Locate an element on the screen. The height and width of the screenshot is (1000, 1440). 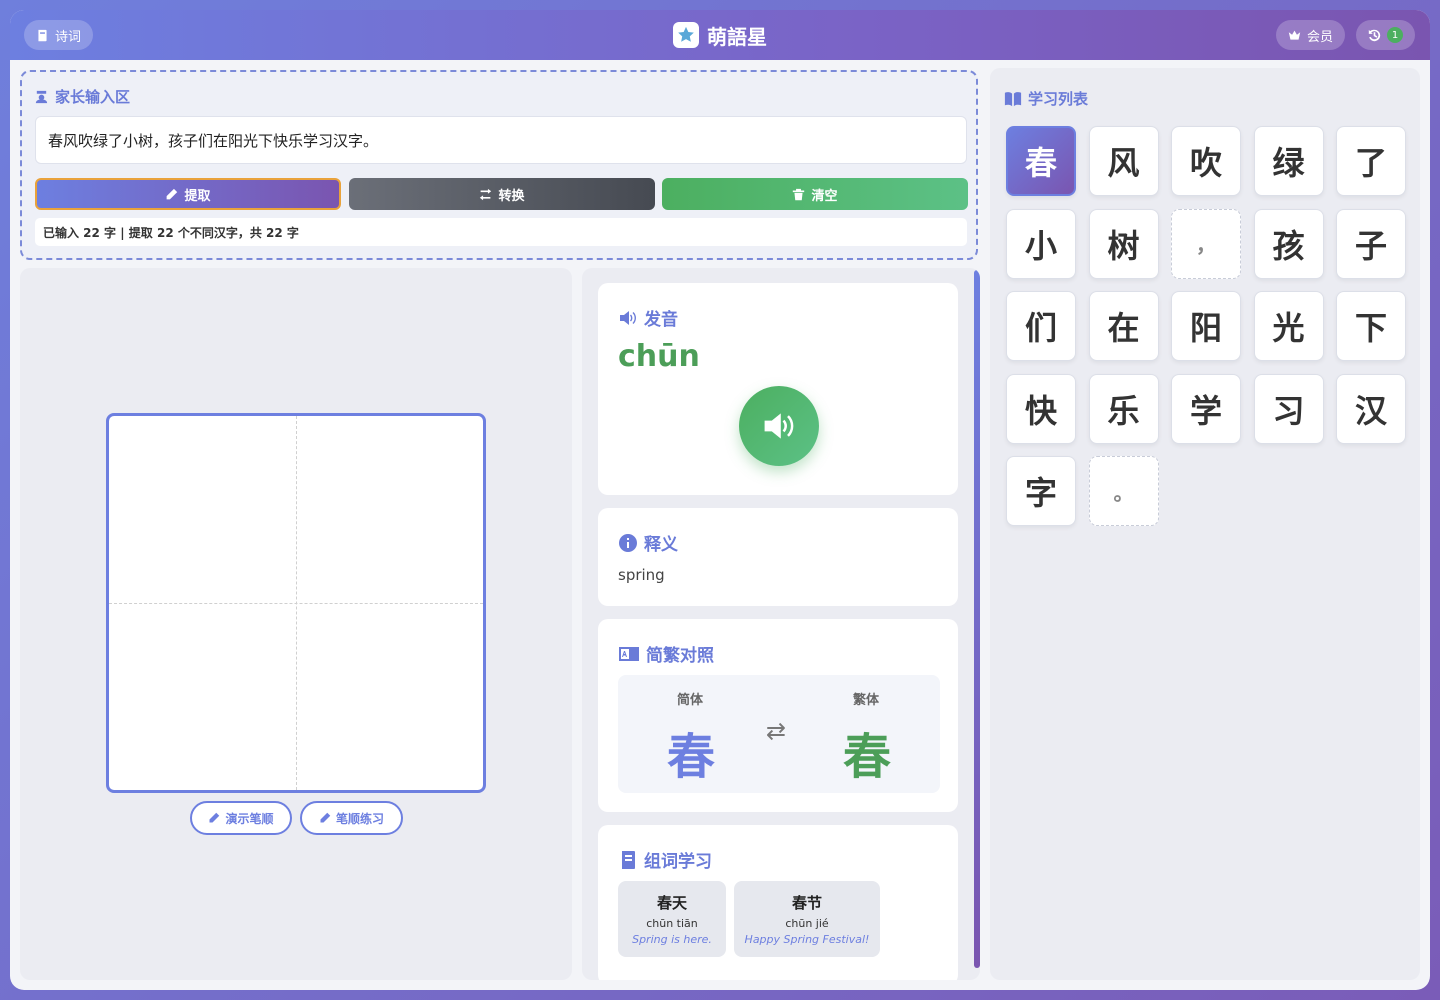
char-tile: 子 is located at coordinates (1371, 243).